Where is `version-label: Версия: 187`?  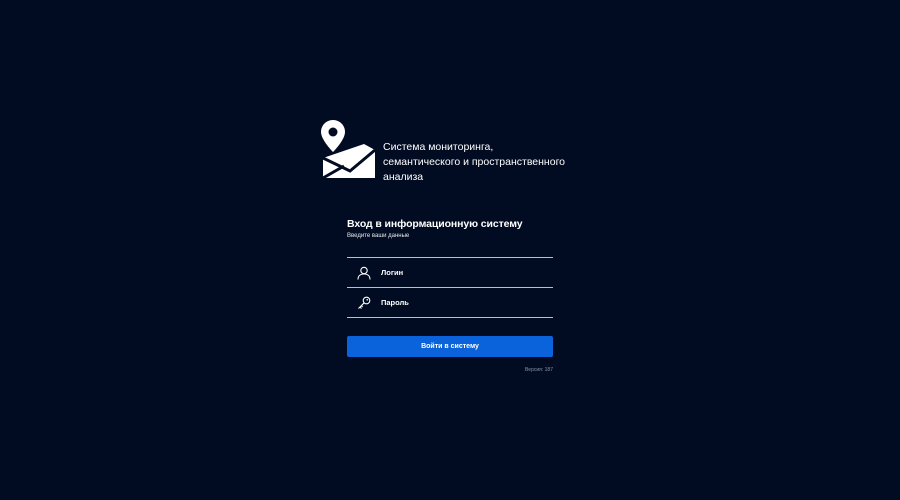
version-label: Версия: 187 is located at coordinates (538, 370).